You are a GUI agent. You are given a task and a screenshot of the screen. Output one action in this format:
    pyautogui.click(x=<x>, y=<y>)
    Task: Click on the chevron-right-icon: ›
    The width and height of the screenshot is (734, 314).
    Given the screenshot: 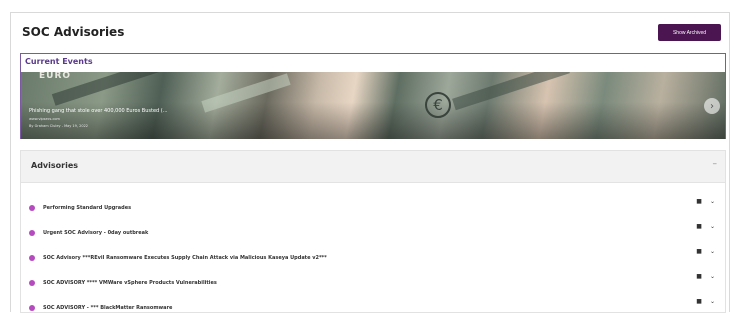 What is the action you would take?
    pyautogui.click(x=712, y=106)
    